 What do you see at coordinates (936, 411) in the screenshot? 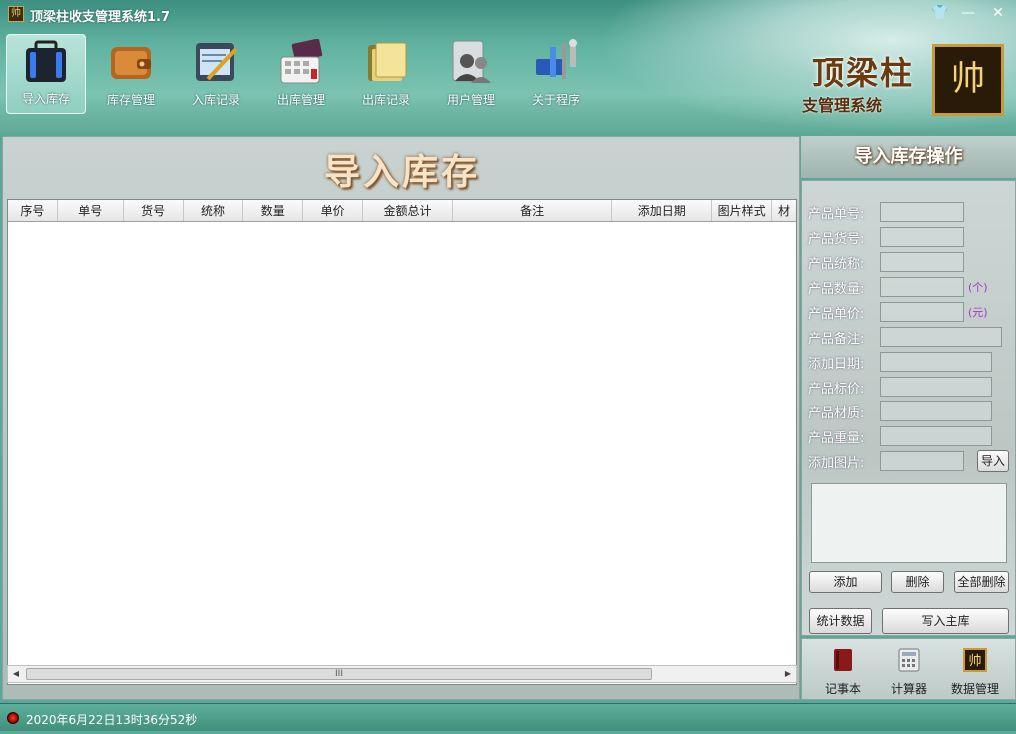
I see `material-input` at bounding box center [936, 411].